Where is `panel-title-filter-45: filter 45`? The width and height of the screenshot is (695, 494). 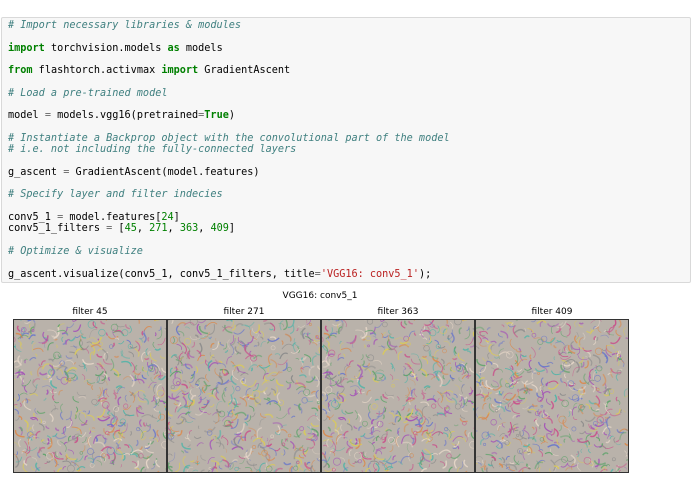 panel-title-filter-45: filter 45 is located at coordinates (90, 312).